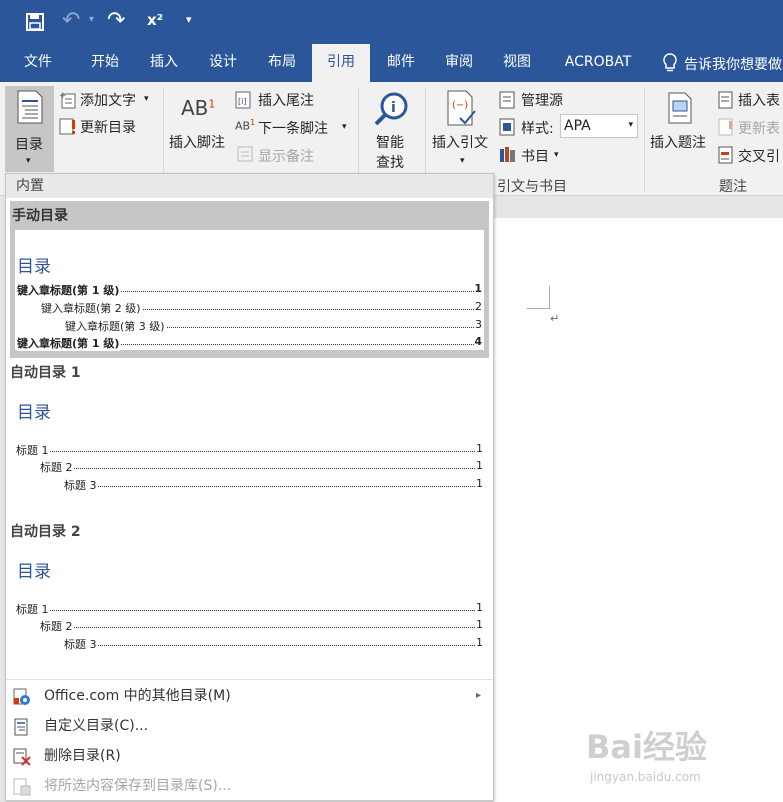  What do you see at coordinates (556, 155) in the screenshot?
I see `bibliography-dropdown-icon: ▾` at bounding box center [556, 155].